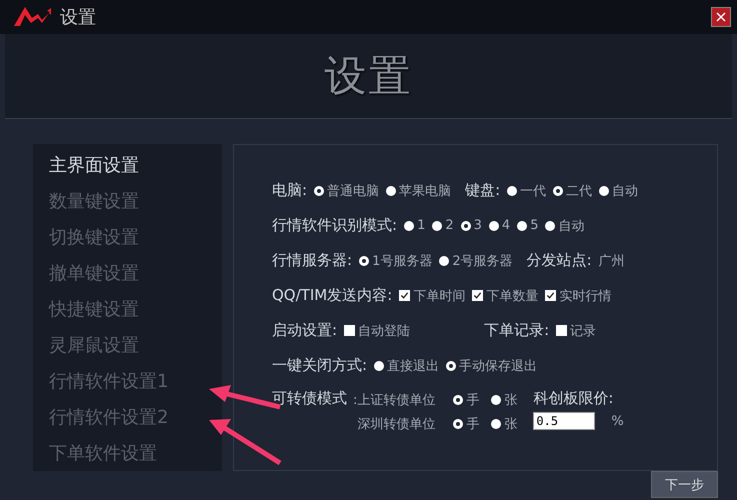 The width and height of the screenshot is (737, 500). Describe the element at coordinates (573, 398) in the screenshot. I see `setting-label: 科创板限价:` at that location.